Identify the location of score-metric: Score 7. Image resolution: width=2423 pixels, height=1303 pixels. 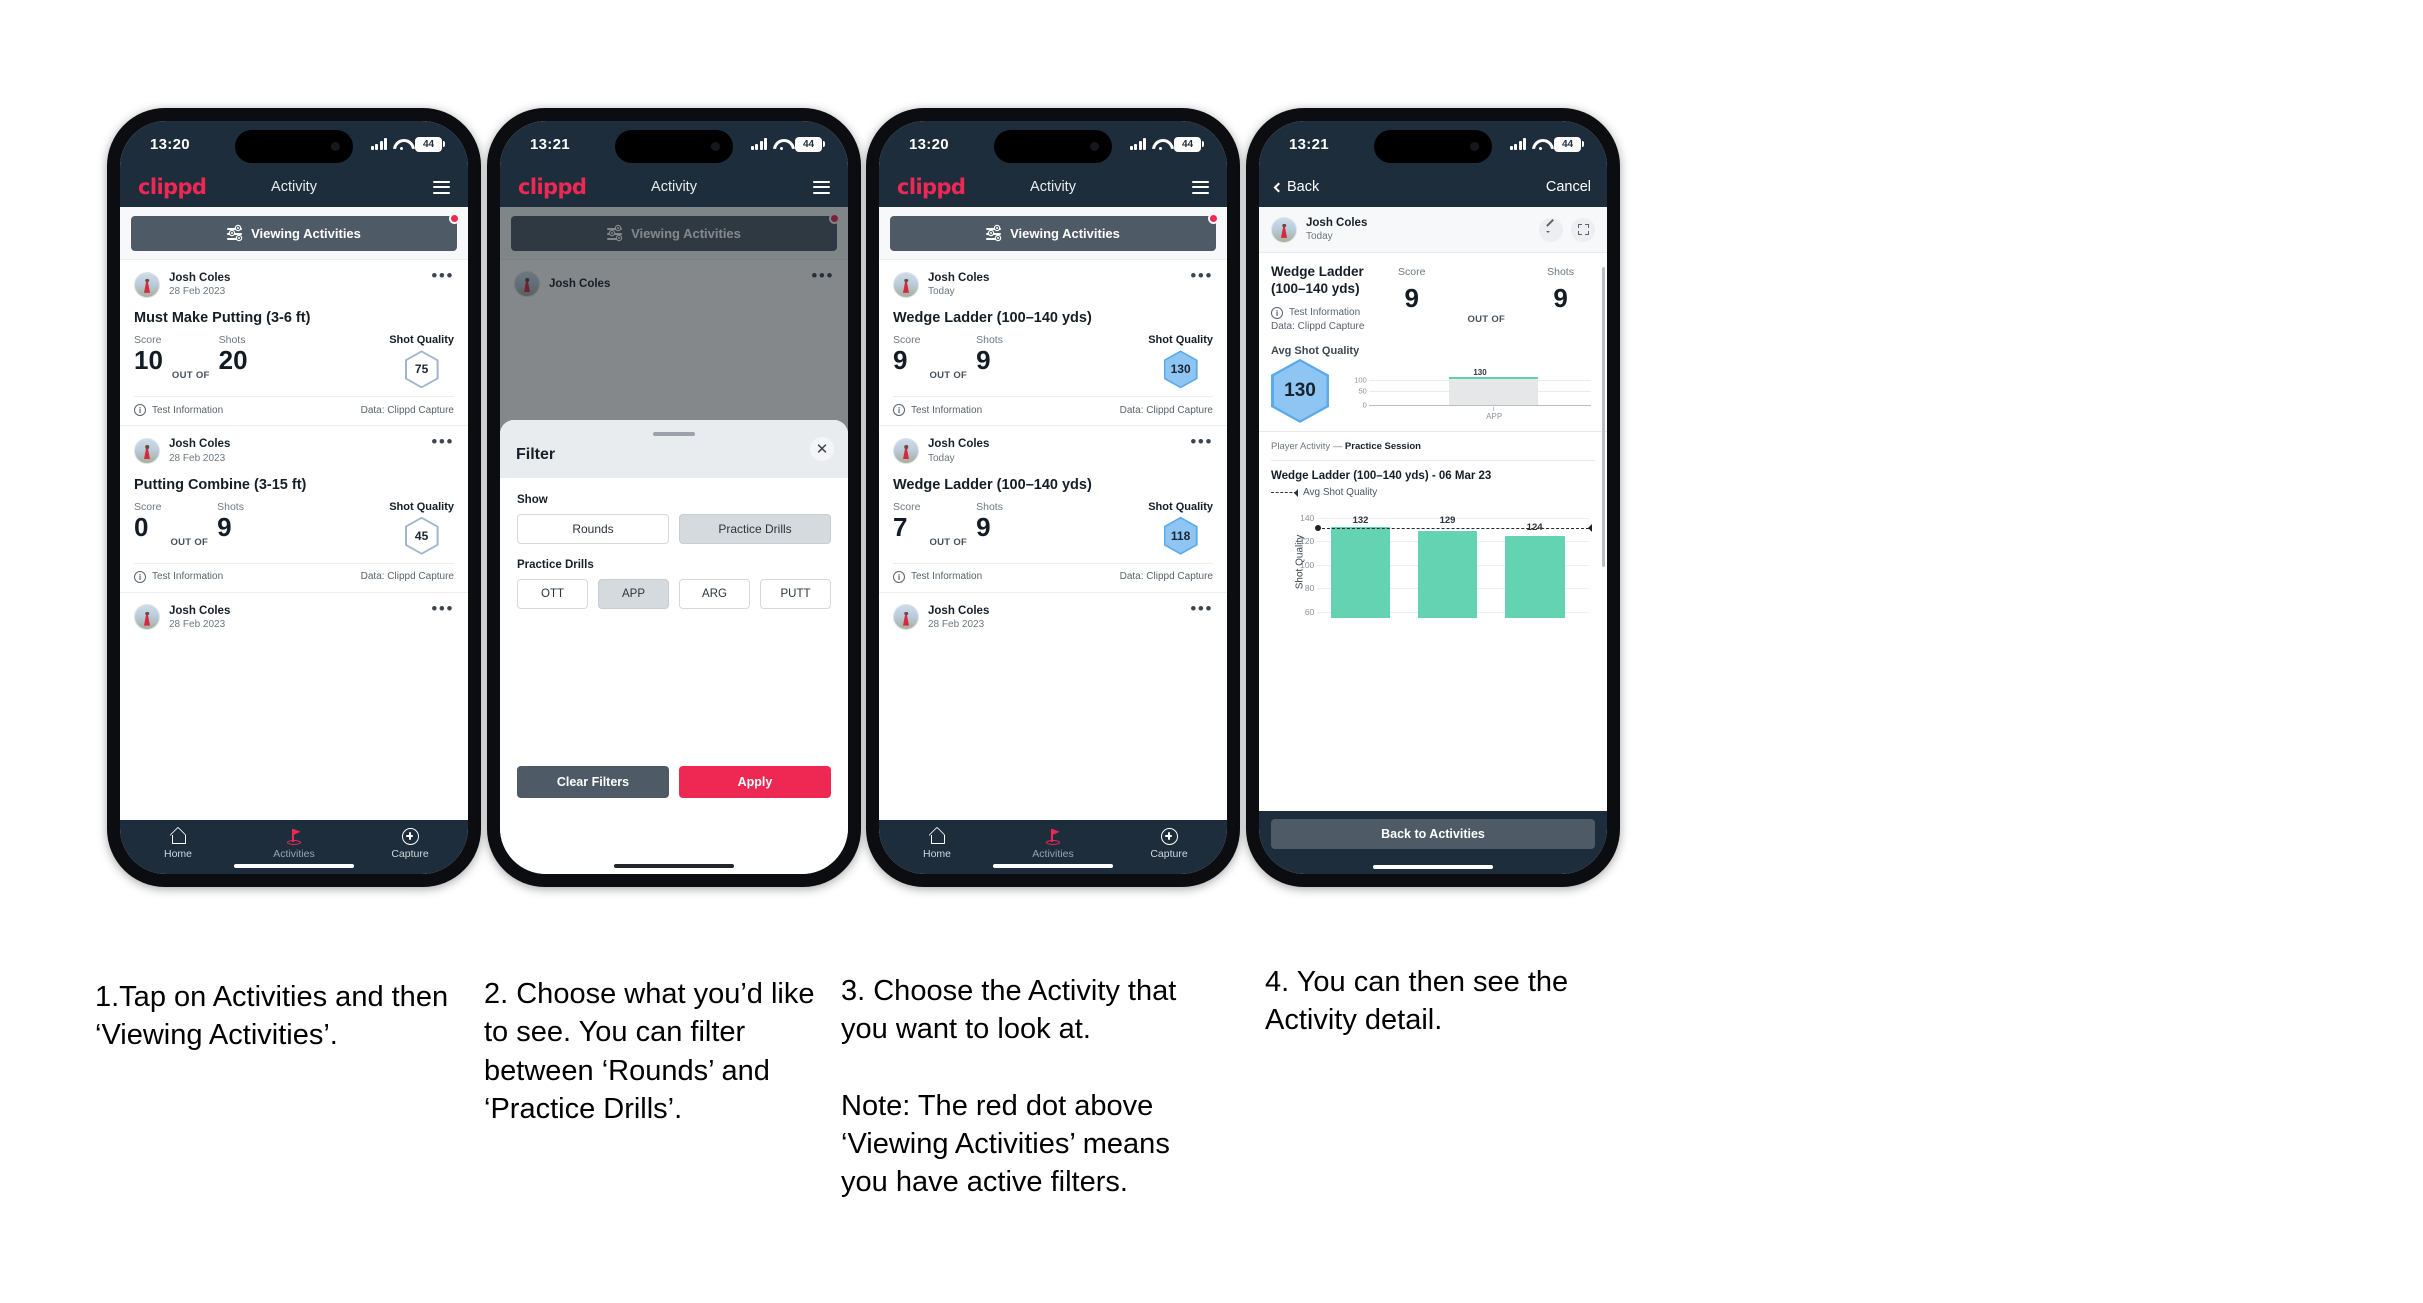
(906, 521).